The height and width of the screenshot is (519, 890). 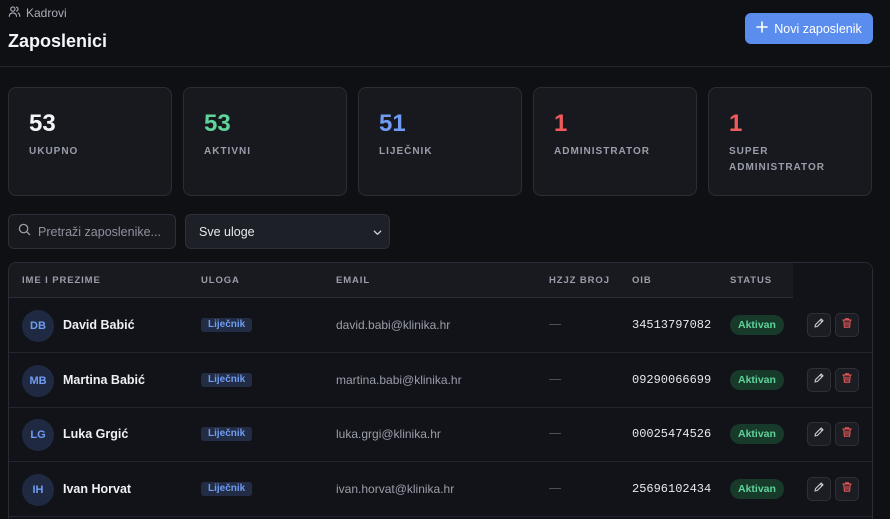 I want to click on breadcrumb: Kadrovi, so click(x=37, y=13).